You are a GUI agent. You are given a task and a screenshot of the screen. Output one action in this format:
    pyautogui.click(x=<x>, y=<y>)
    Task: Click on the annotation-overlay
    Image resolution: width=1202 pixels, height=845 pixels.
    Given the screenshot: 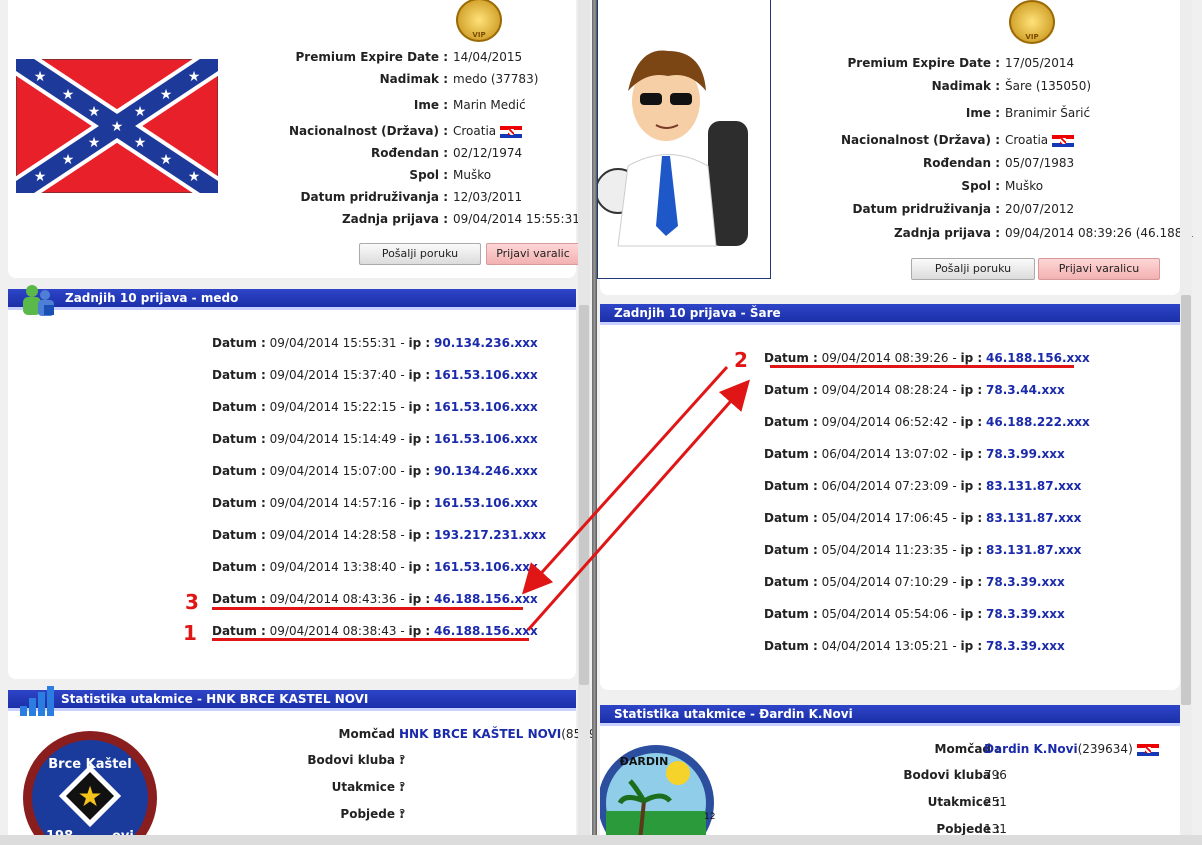 What is the action you would take?
    pyautogui.click(x=635, y=498)
    